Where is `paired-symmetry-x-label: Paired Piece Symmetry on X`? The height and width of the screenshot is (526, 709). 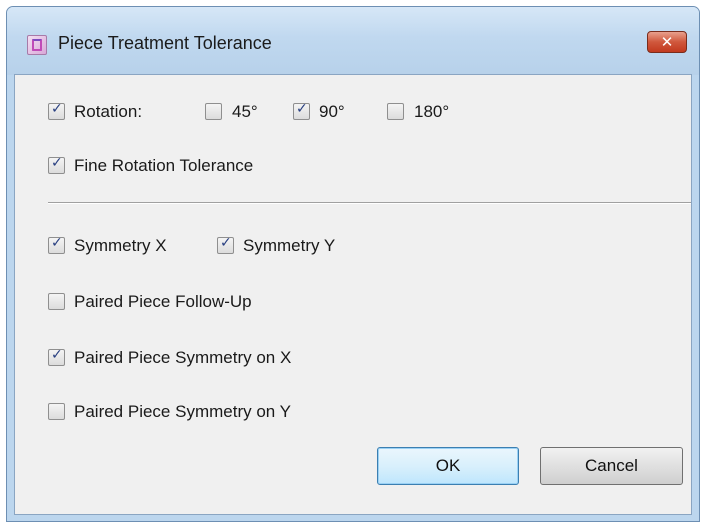
paired-symmetry-x-label: Paired Piece Symmetry on X is located at coordinates (183, 357).